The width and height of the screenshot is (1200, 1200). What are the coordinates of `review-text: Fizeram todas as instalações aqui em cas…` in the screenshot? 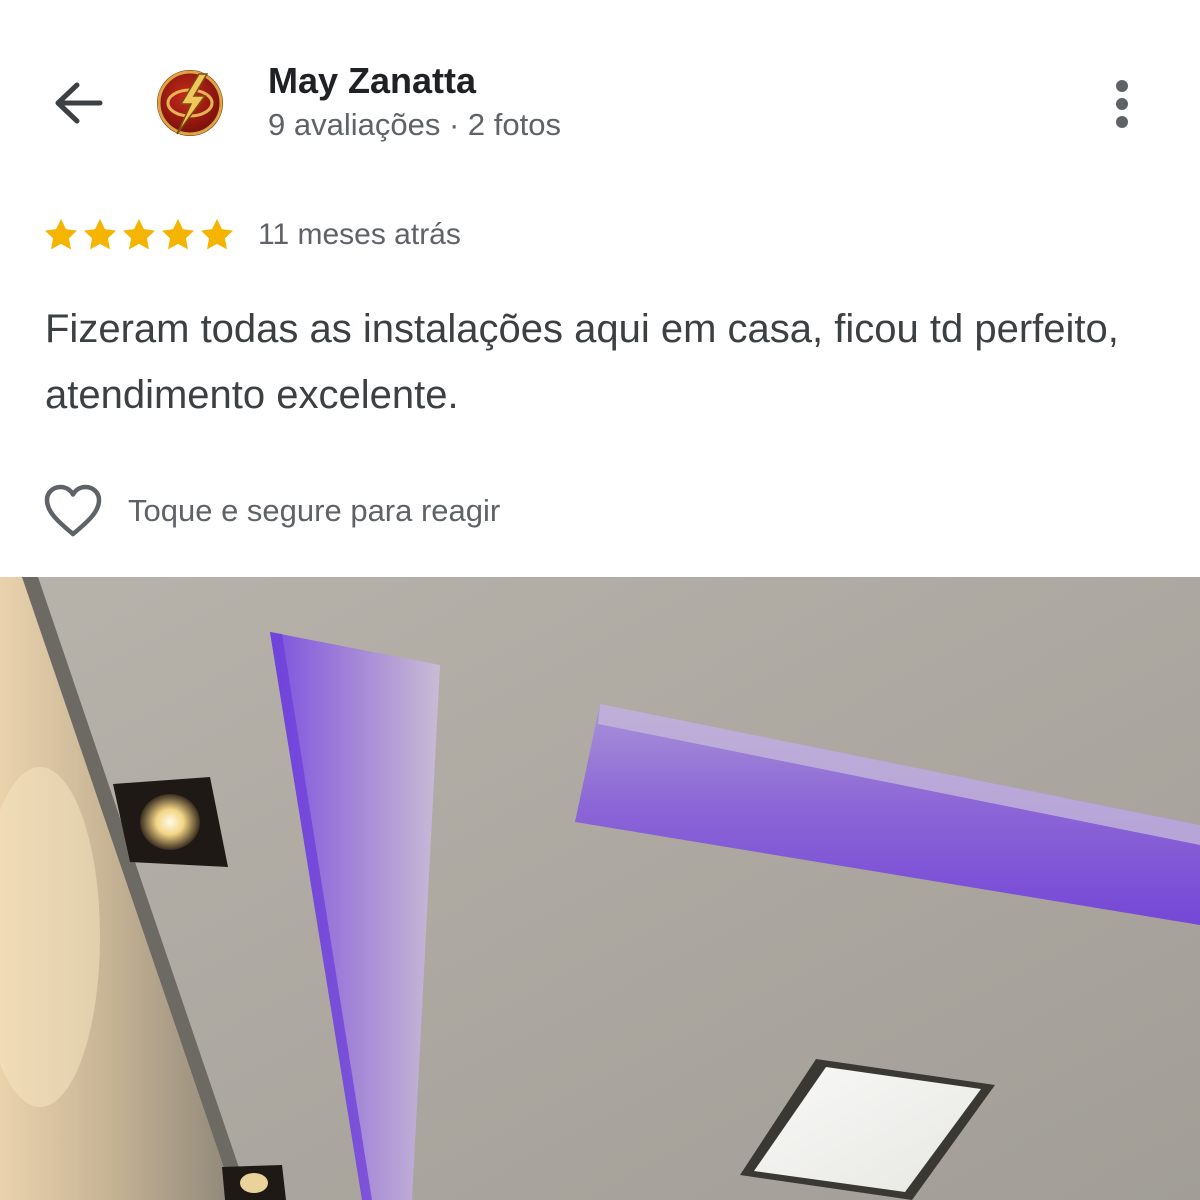 It's located at (582, 362).